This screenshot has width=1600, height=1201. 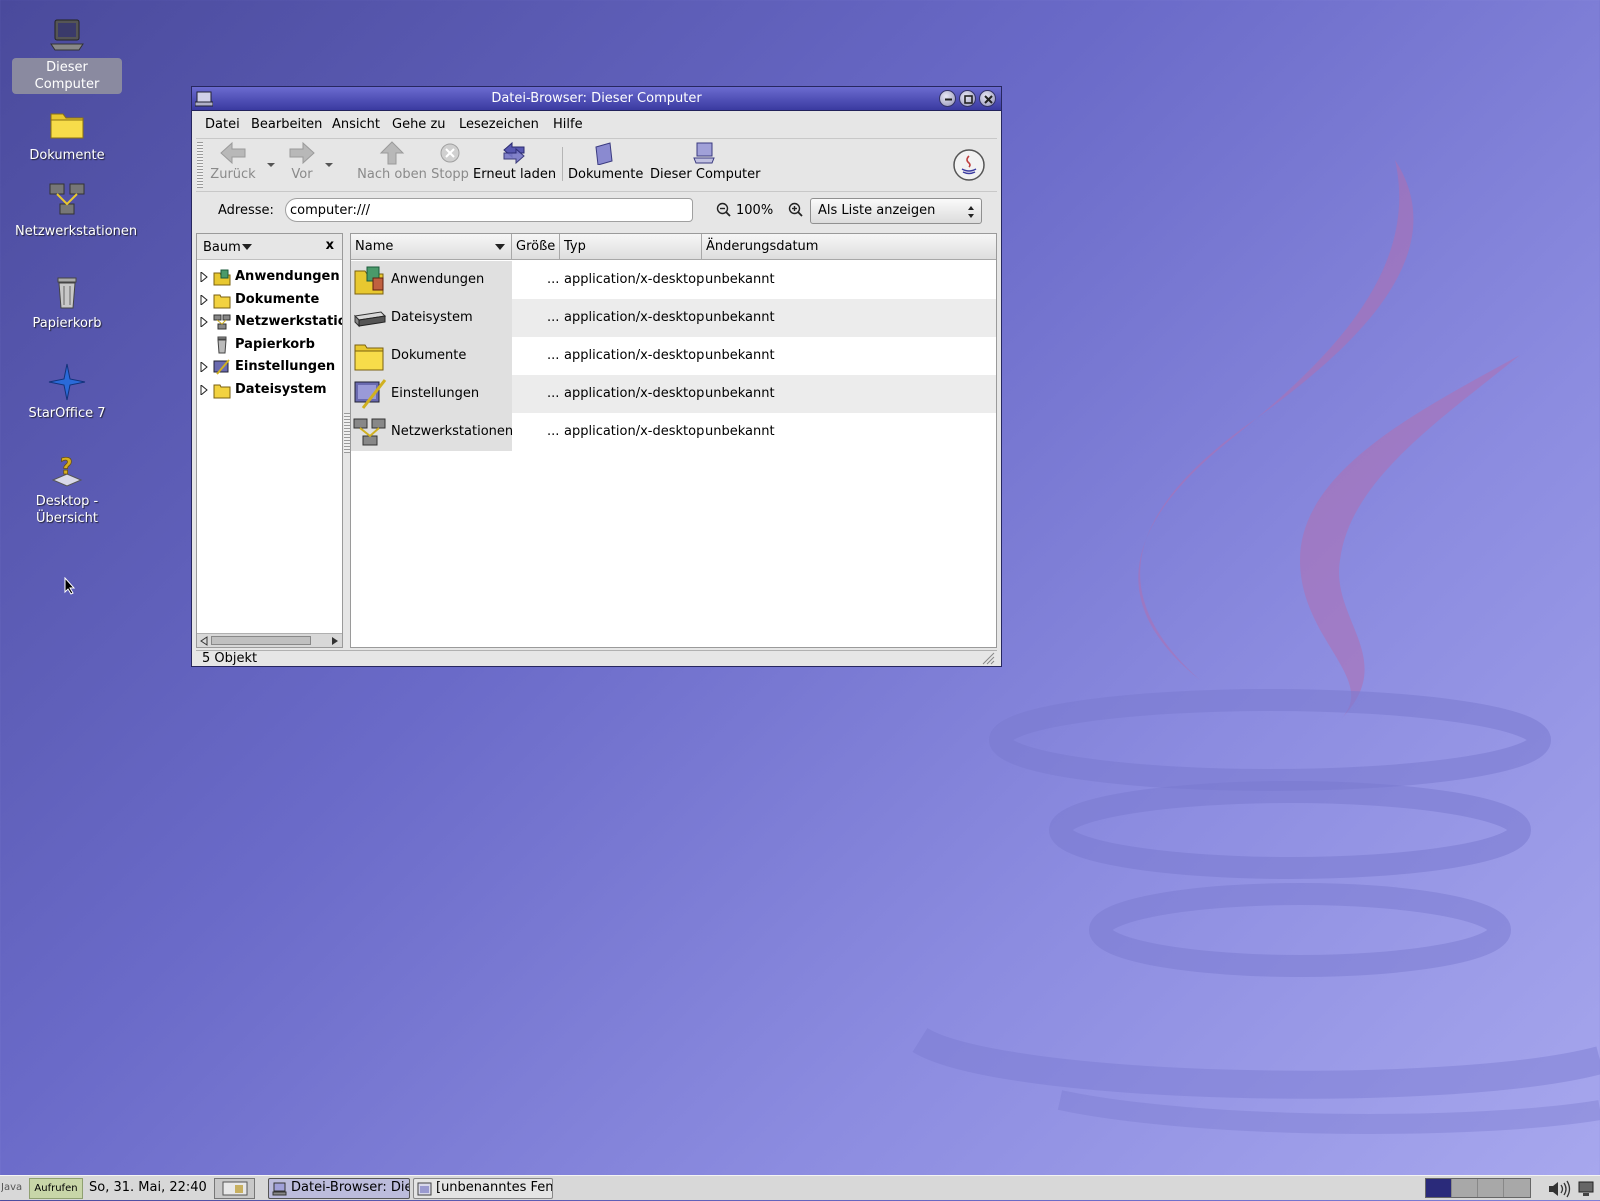 I want to click on desktop-icon-overview: ? Desktop - Übersicht, so click(x=67, y=489).